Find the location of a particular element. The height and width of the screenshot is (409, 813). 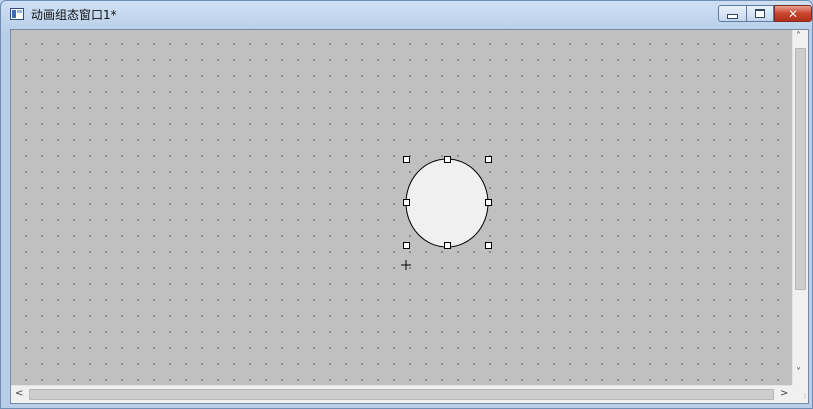

scroll-down-icon: ˅ is located at coordinates (798, 373).